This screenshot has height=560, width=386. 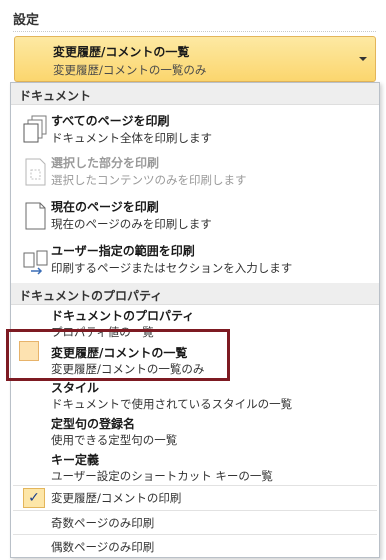 What do you see at coordinates (162, 476) in the screenshot?
I see `menu-item-desc: ユーザー設定のショートカット キーの一覧` at bounding box center [162, 476].